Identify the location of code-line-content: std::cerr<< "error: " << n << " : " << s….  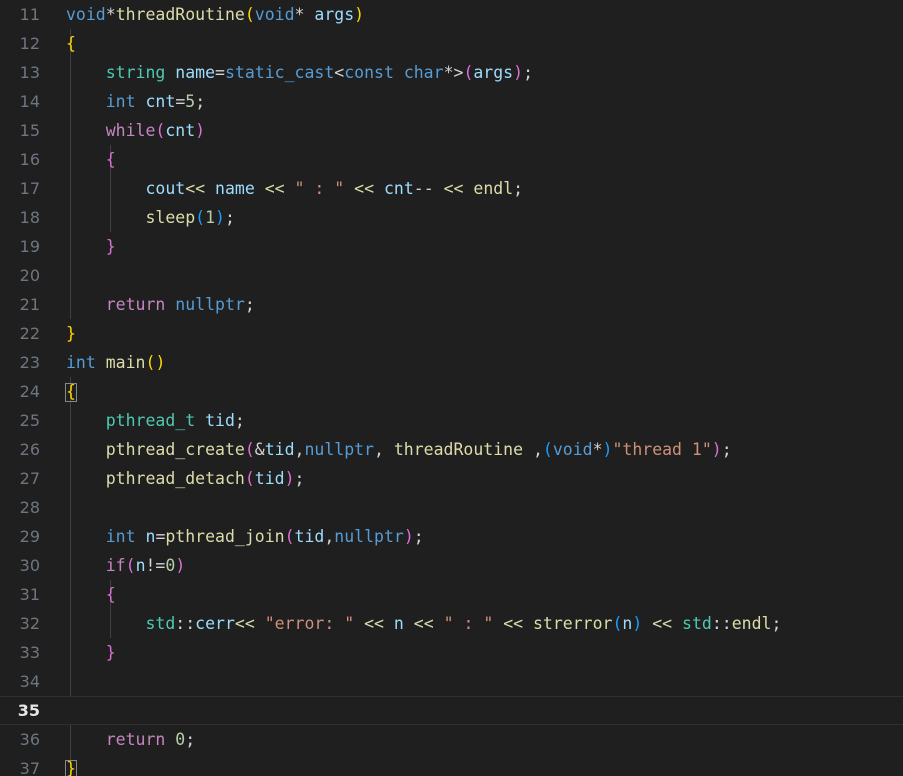
(482, 623).